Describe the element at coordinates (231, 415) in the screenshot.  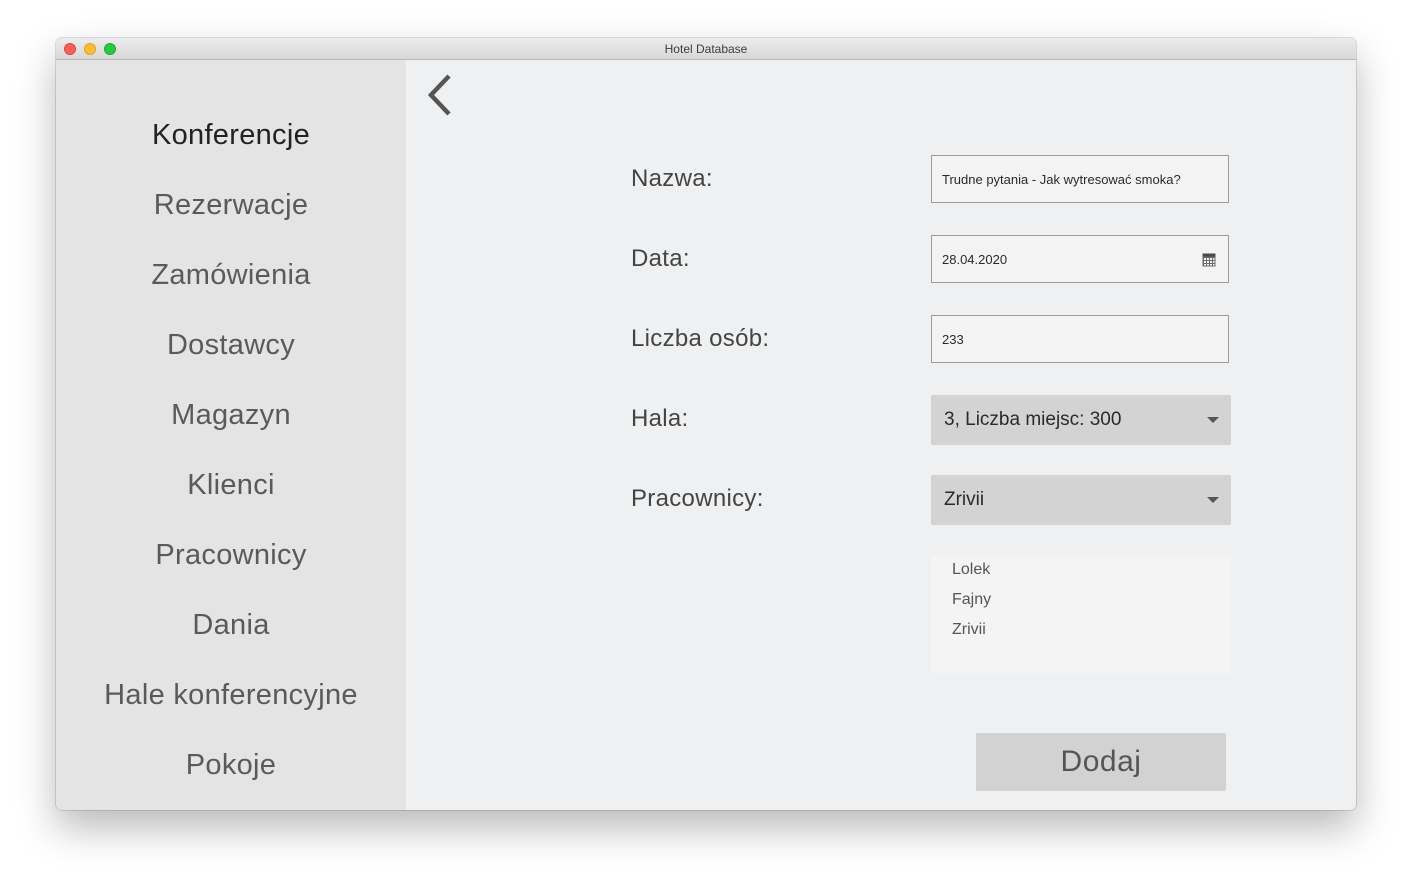
I see `sidebar-item-magazyn: Magazyn` at that location.